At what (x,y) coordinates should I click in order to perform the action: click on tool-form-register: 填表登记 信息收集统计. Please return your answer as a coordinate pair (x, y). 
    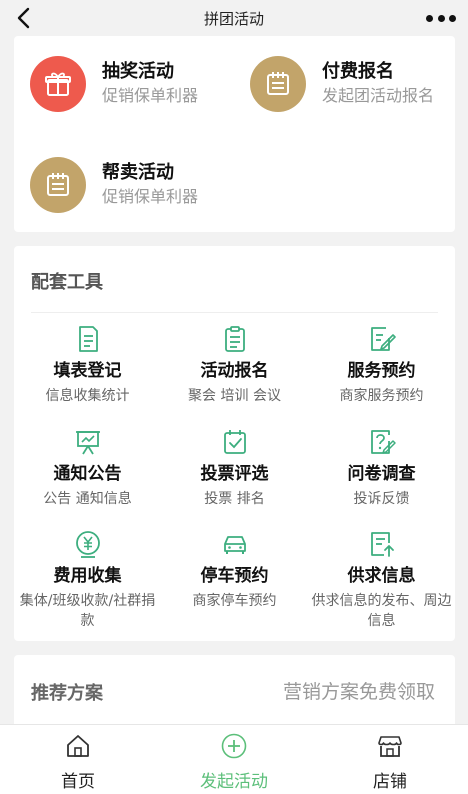
    Looking at the image, I should click on (87, 365).